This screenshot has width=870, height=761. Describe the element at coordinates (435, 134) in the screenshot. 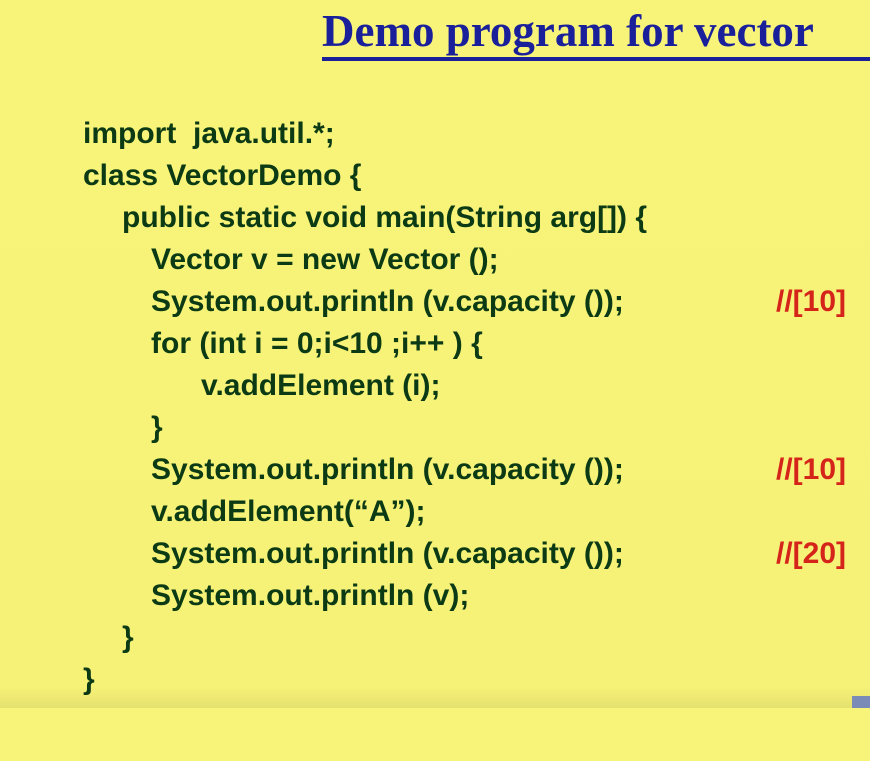

I see `code-line: import java.util.*;` at that location.